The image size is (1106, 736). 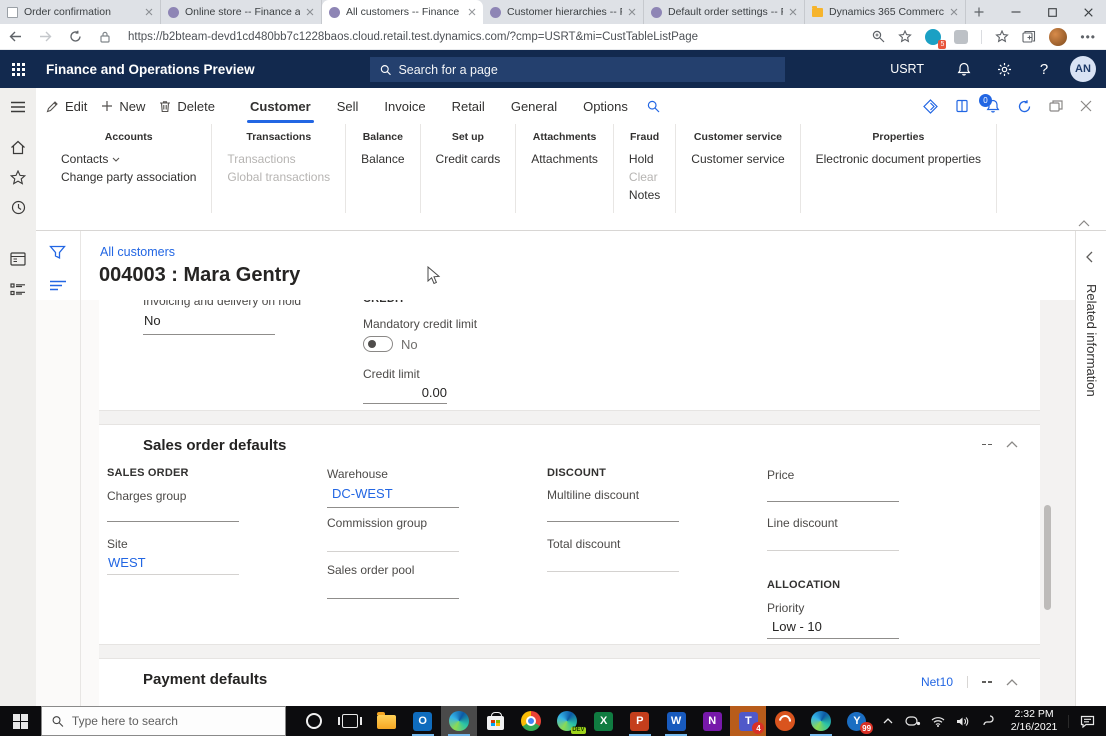 I want to click on delete-button: Delete, so click(x=187, y=106).